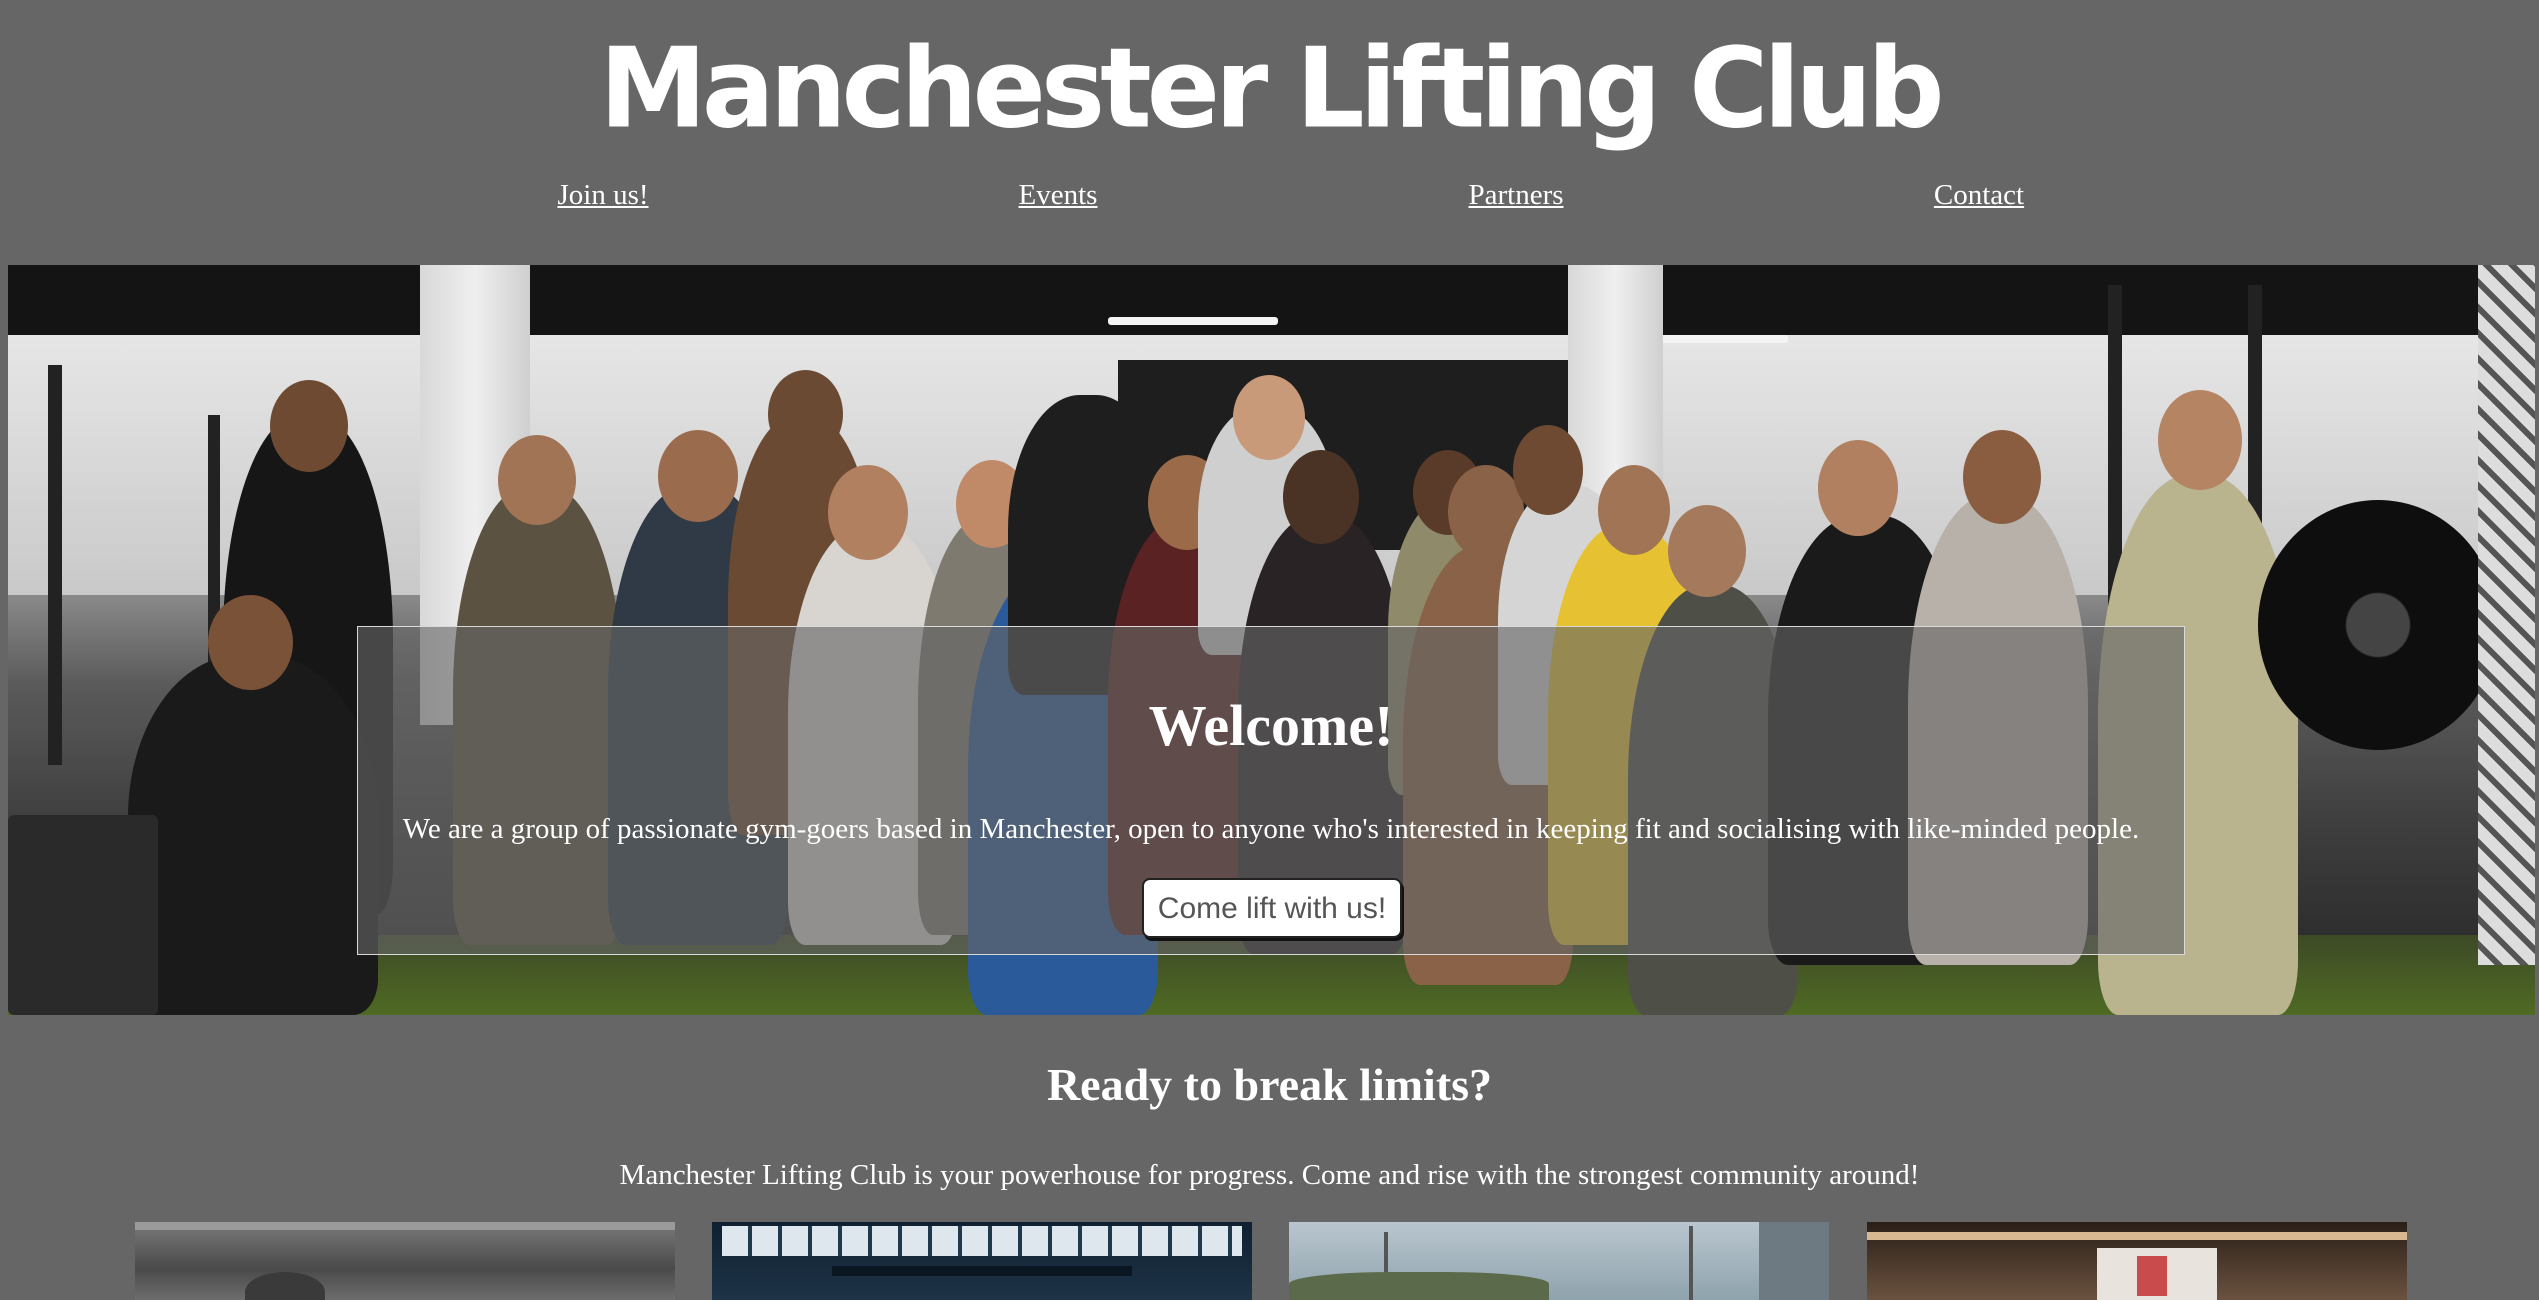 This screenshot has width=2539, height=1300. Describe the element at coordinates (1271, 89) in the screenshot. I see `site-title: Manchester Lifting Club` at that location.